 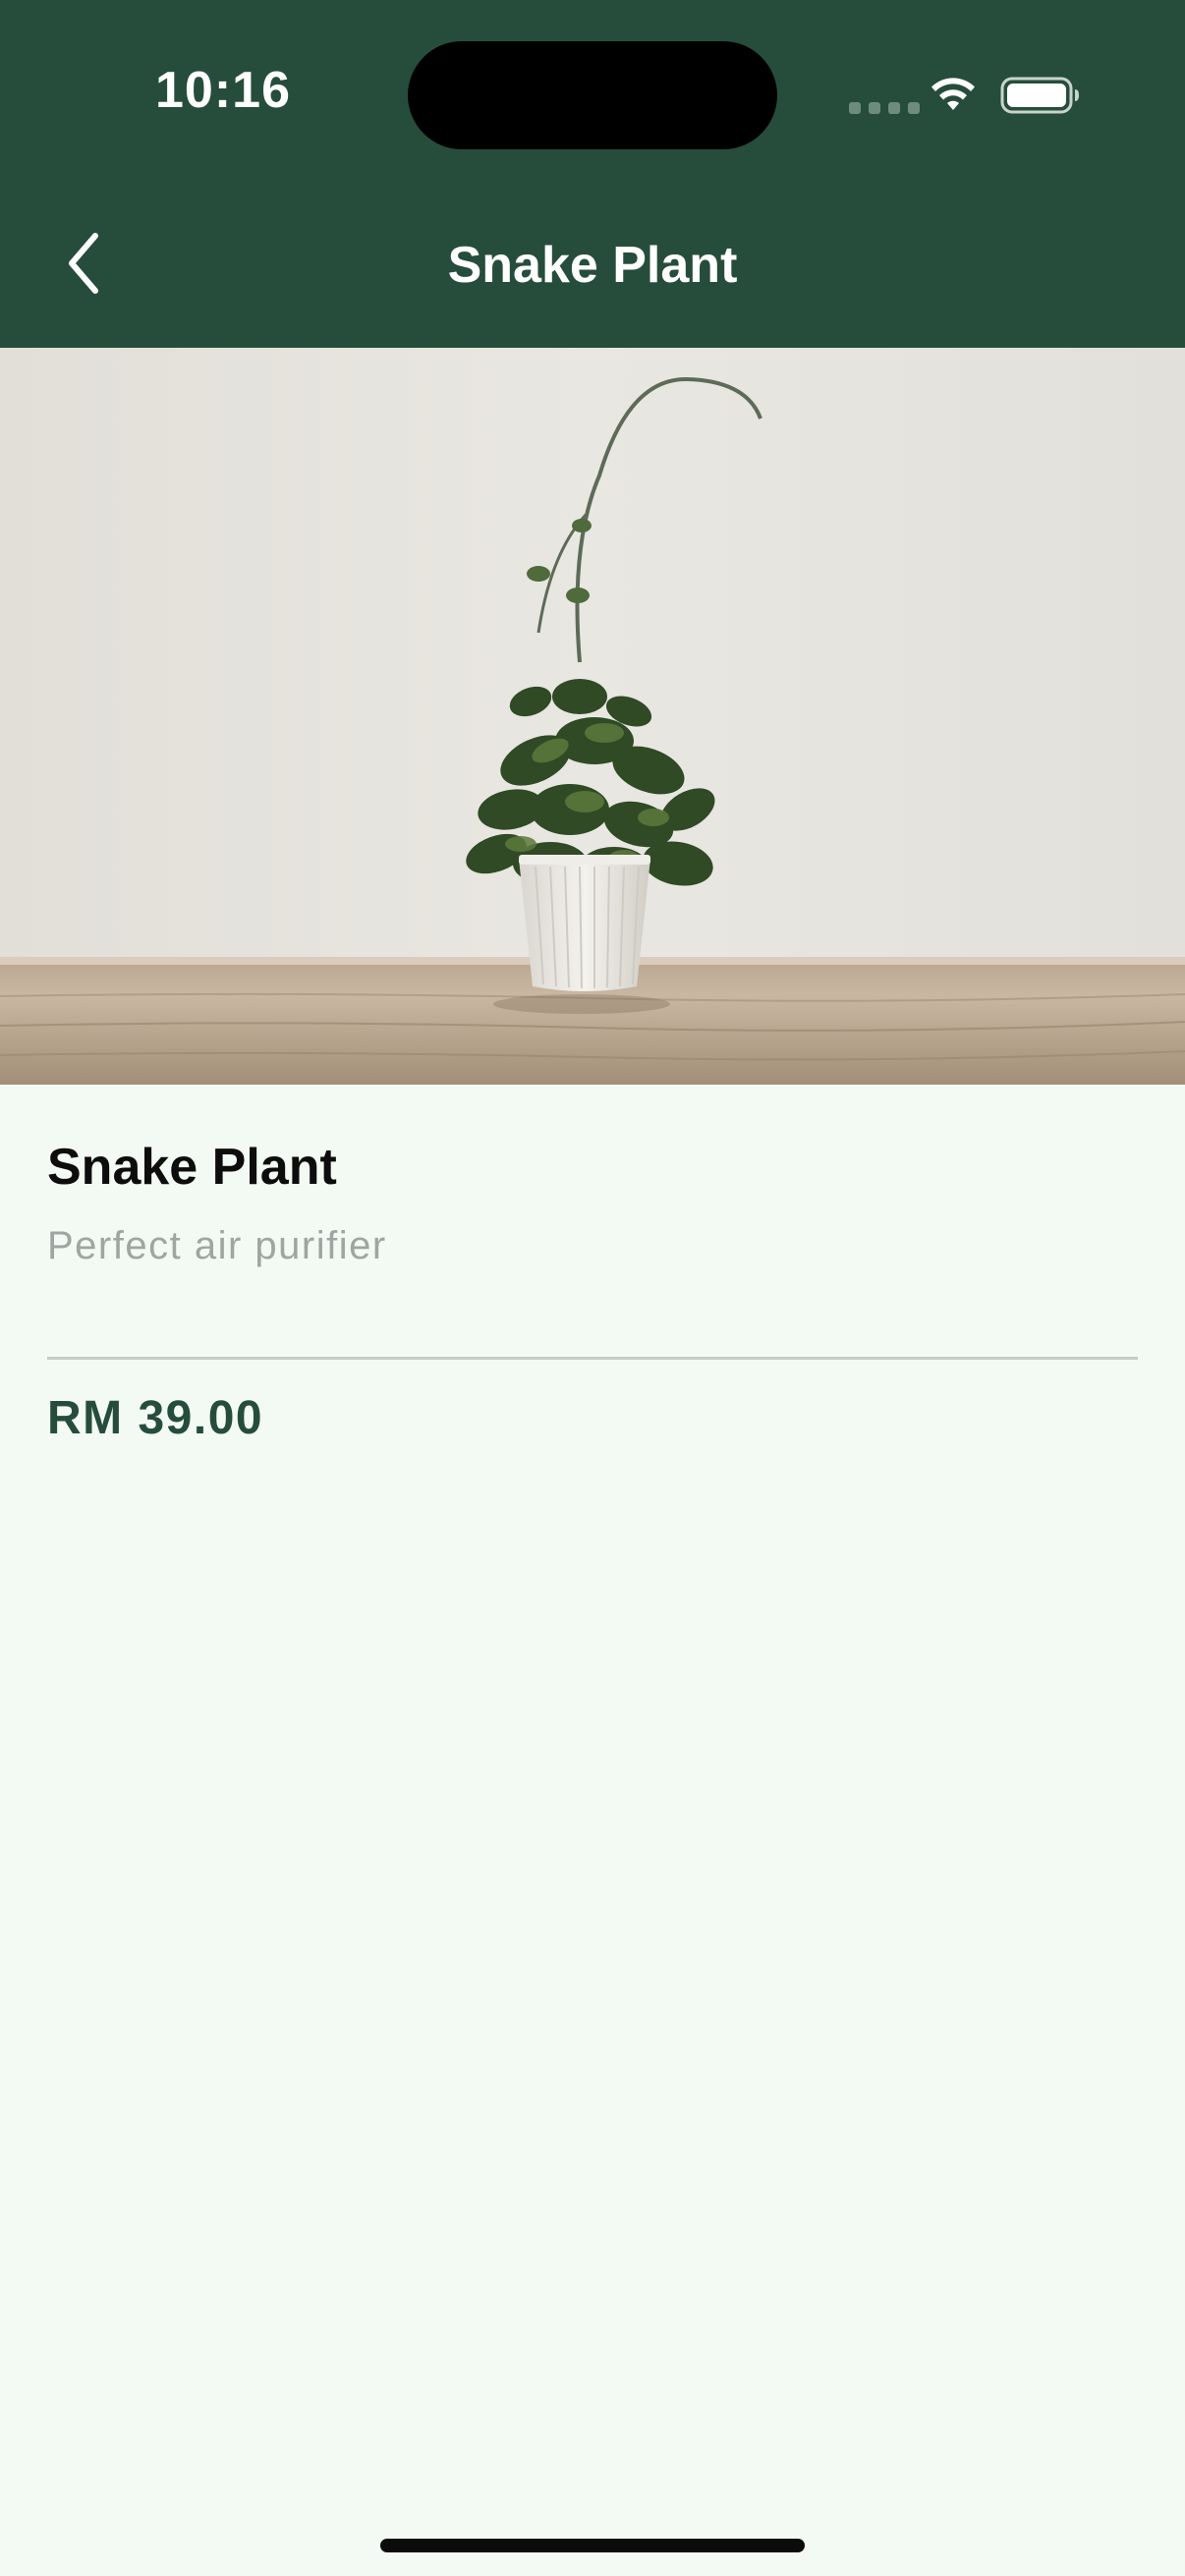 What do you see at coordinates (1040, 95) in the screenshot?
I see `battery-icon` at bounding box center [1040, 95].